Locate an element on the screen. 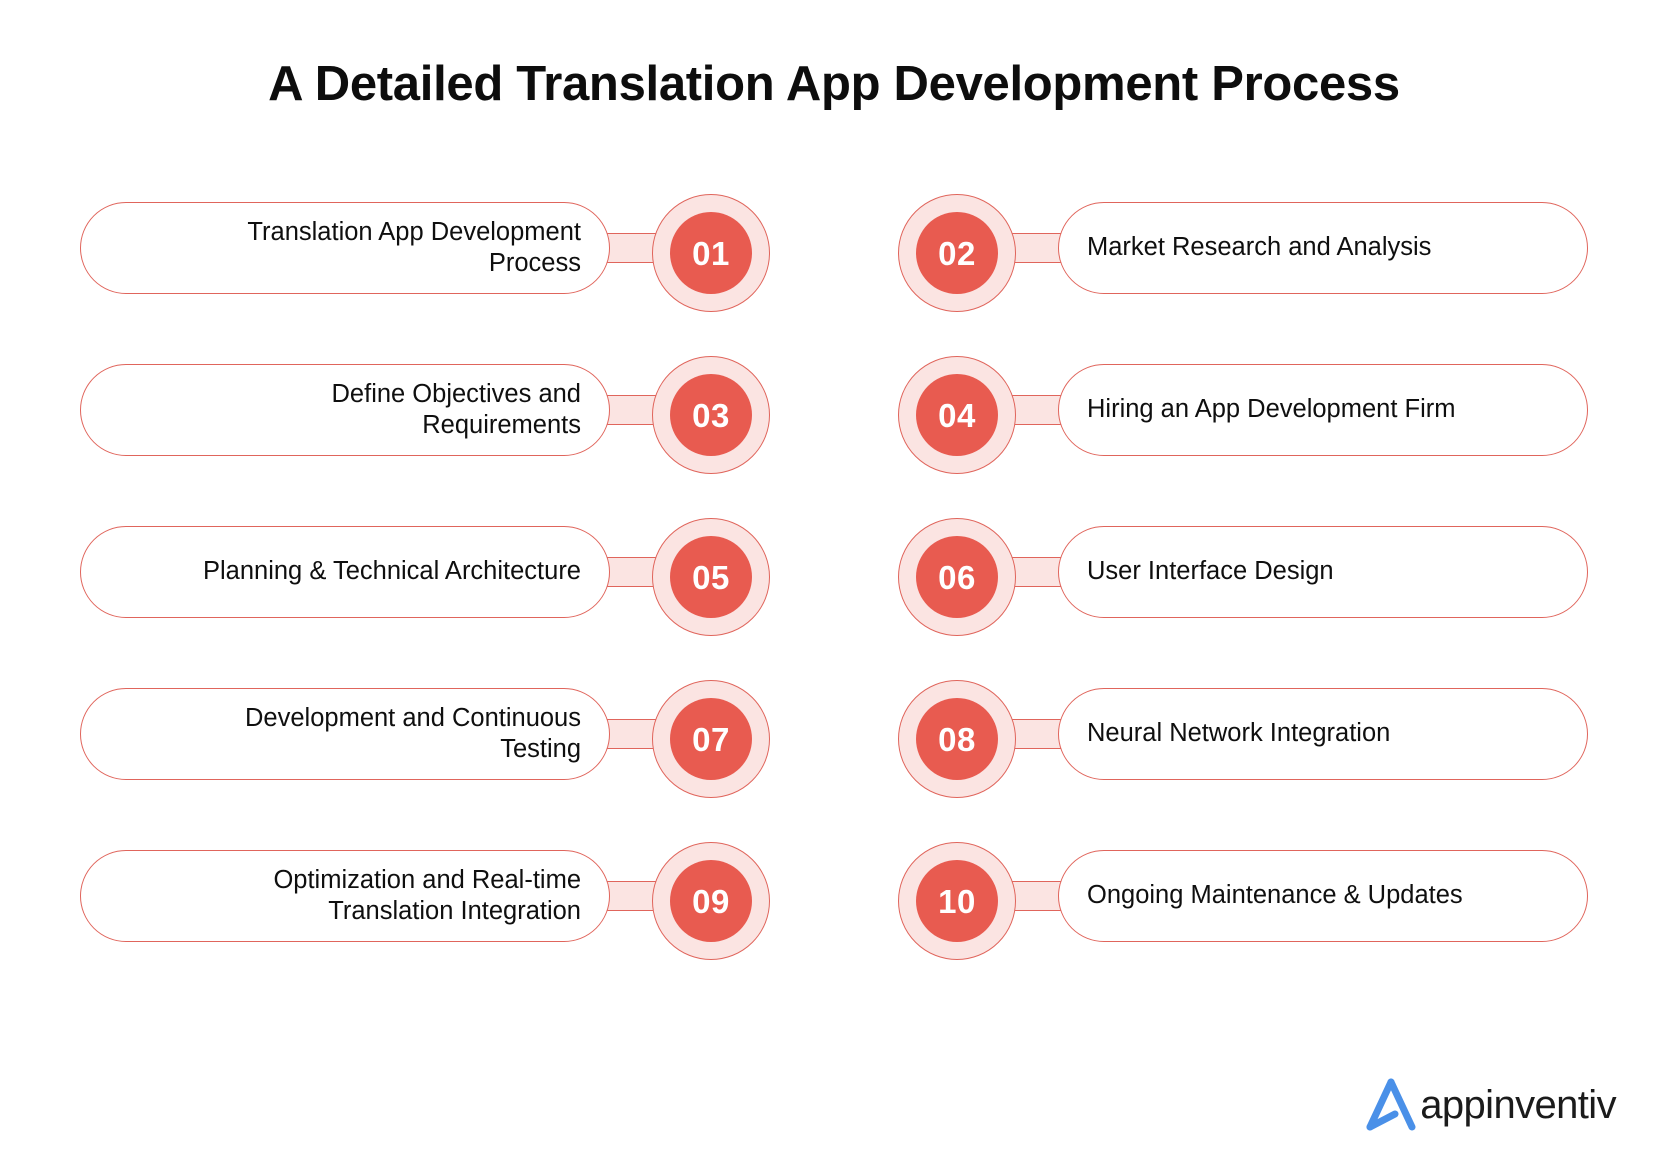 This screenshot has height=1170, width=1668. step-label: Ongoing Maintenance & Updates is located at coordinates (1275, 895).